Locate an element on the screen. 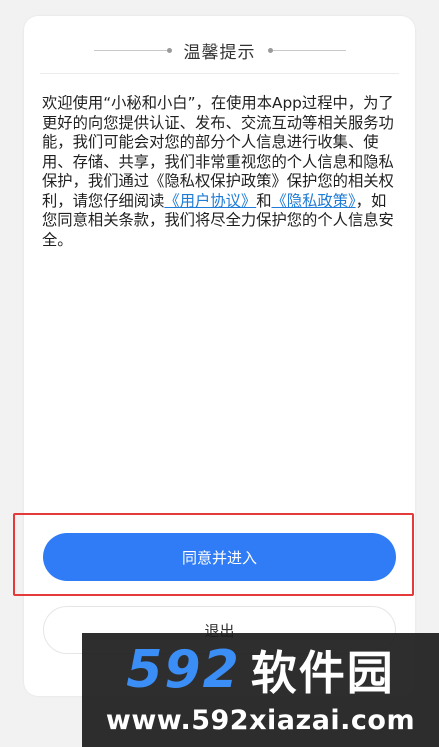 Image resolution: width=439 pixels, height=747 pixels. watermark-logo: 592 软件园 is located at coordinates (260, 670).